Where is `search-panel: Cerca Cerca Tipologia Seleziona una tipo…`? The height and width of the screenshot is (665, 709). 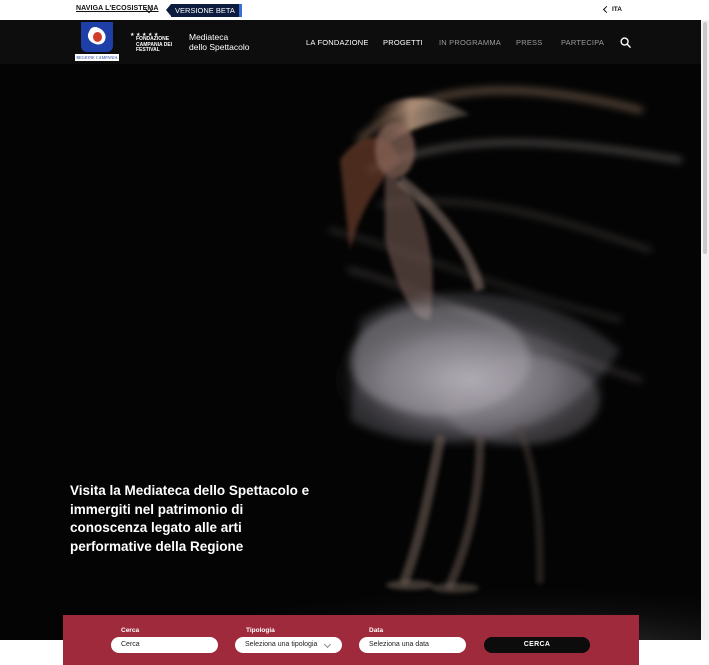
search-panel: Cerca Cerca Tipologia Seleziona una tipo… is located at coordinates (351, 640).